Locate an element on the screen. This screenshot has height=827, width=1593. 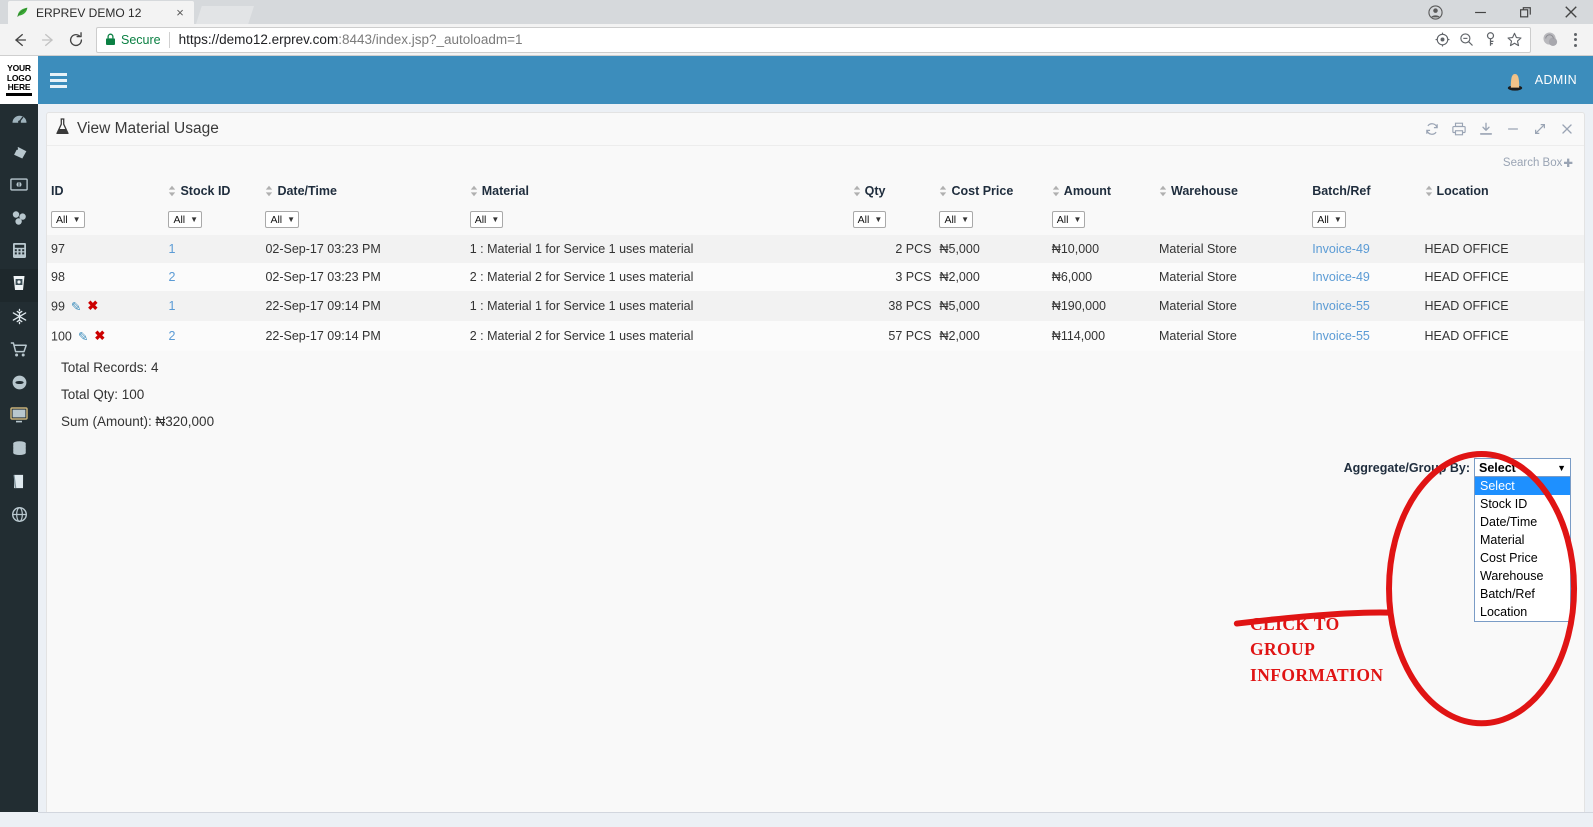
group-by-option-batch-ref: Batch/Ref is located at coordinates (1522, 594).